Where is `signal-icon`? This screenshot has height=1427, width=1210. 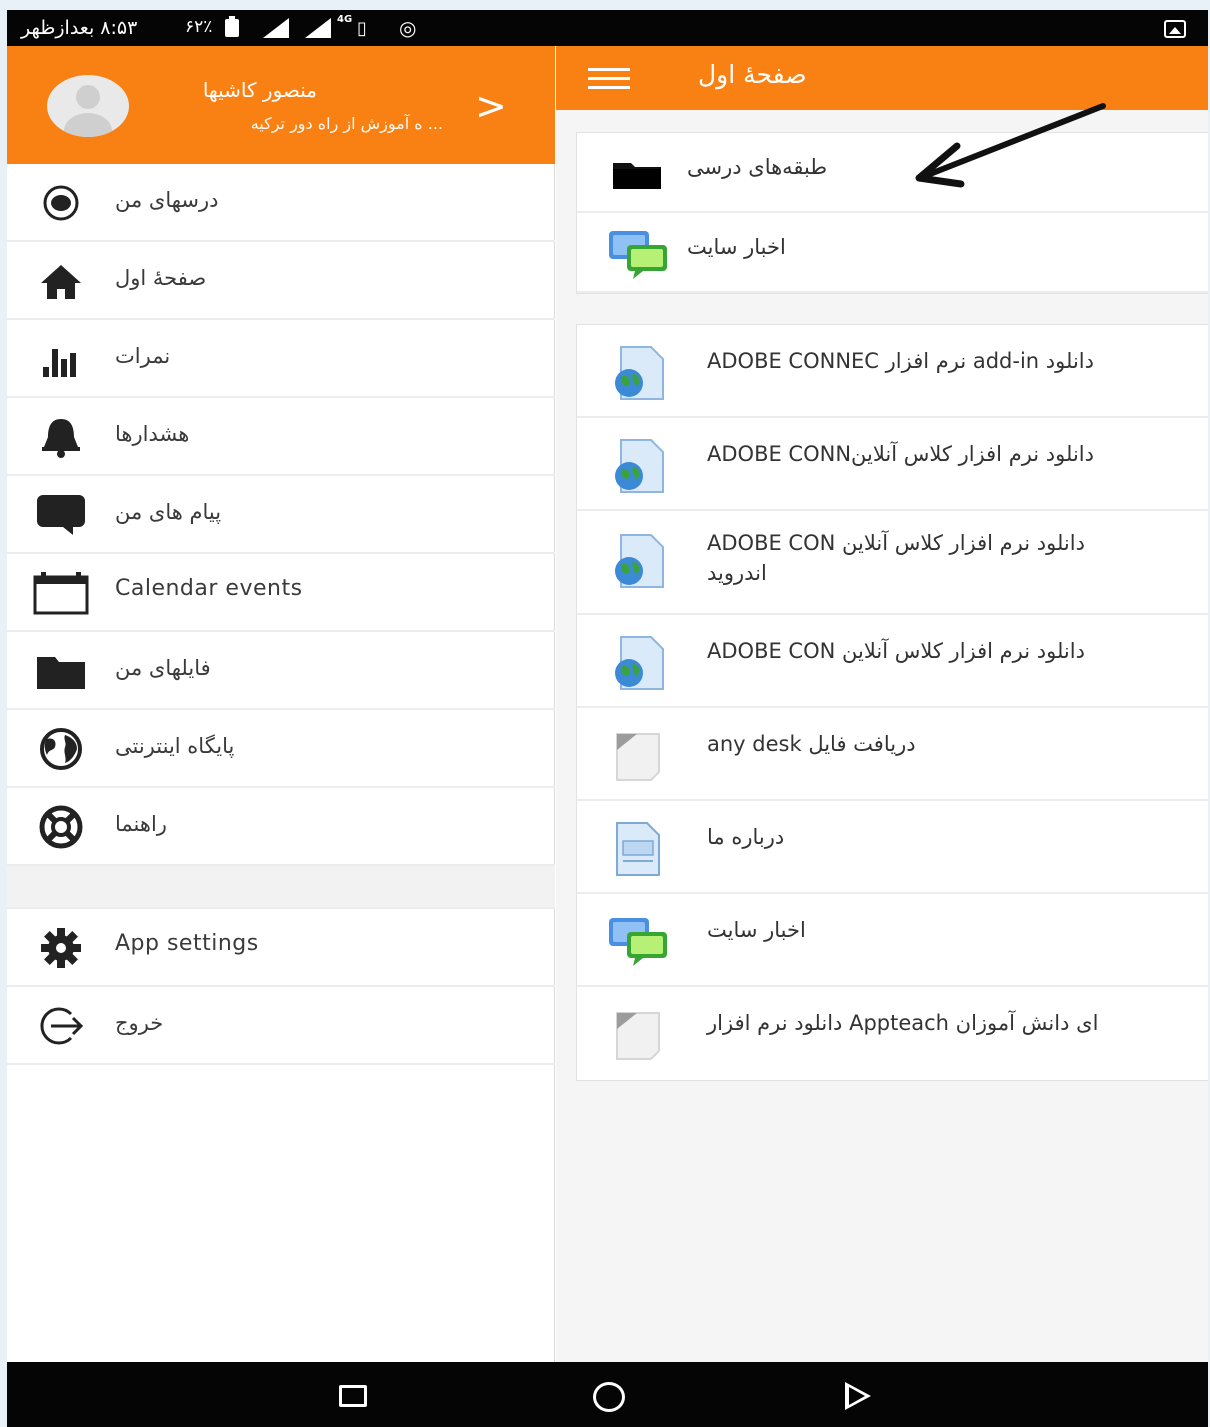
signal-icon is located at coordinates (276, 28).